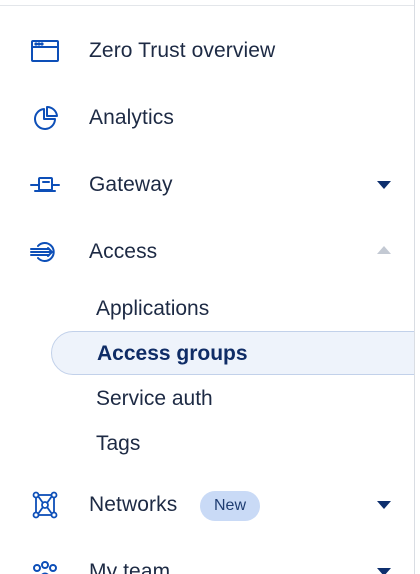 Image resolution: width=420 pixels, height=574 pixels. What do you see at coordinates (207, 118) in the screenshot?
I see `sidebar-item-analytics: Analytics` at bounding box center [207, 118].